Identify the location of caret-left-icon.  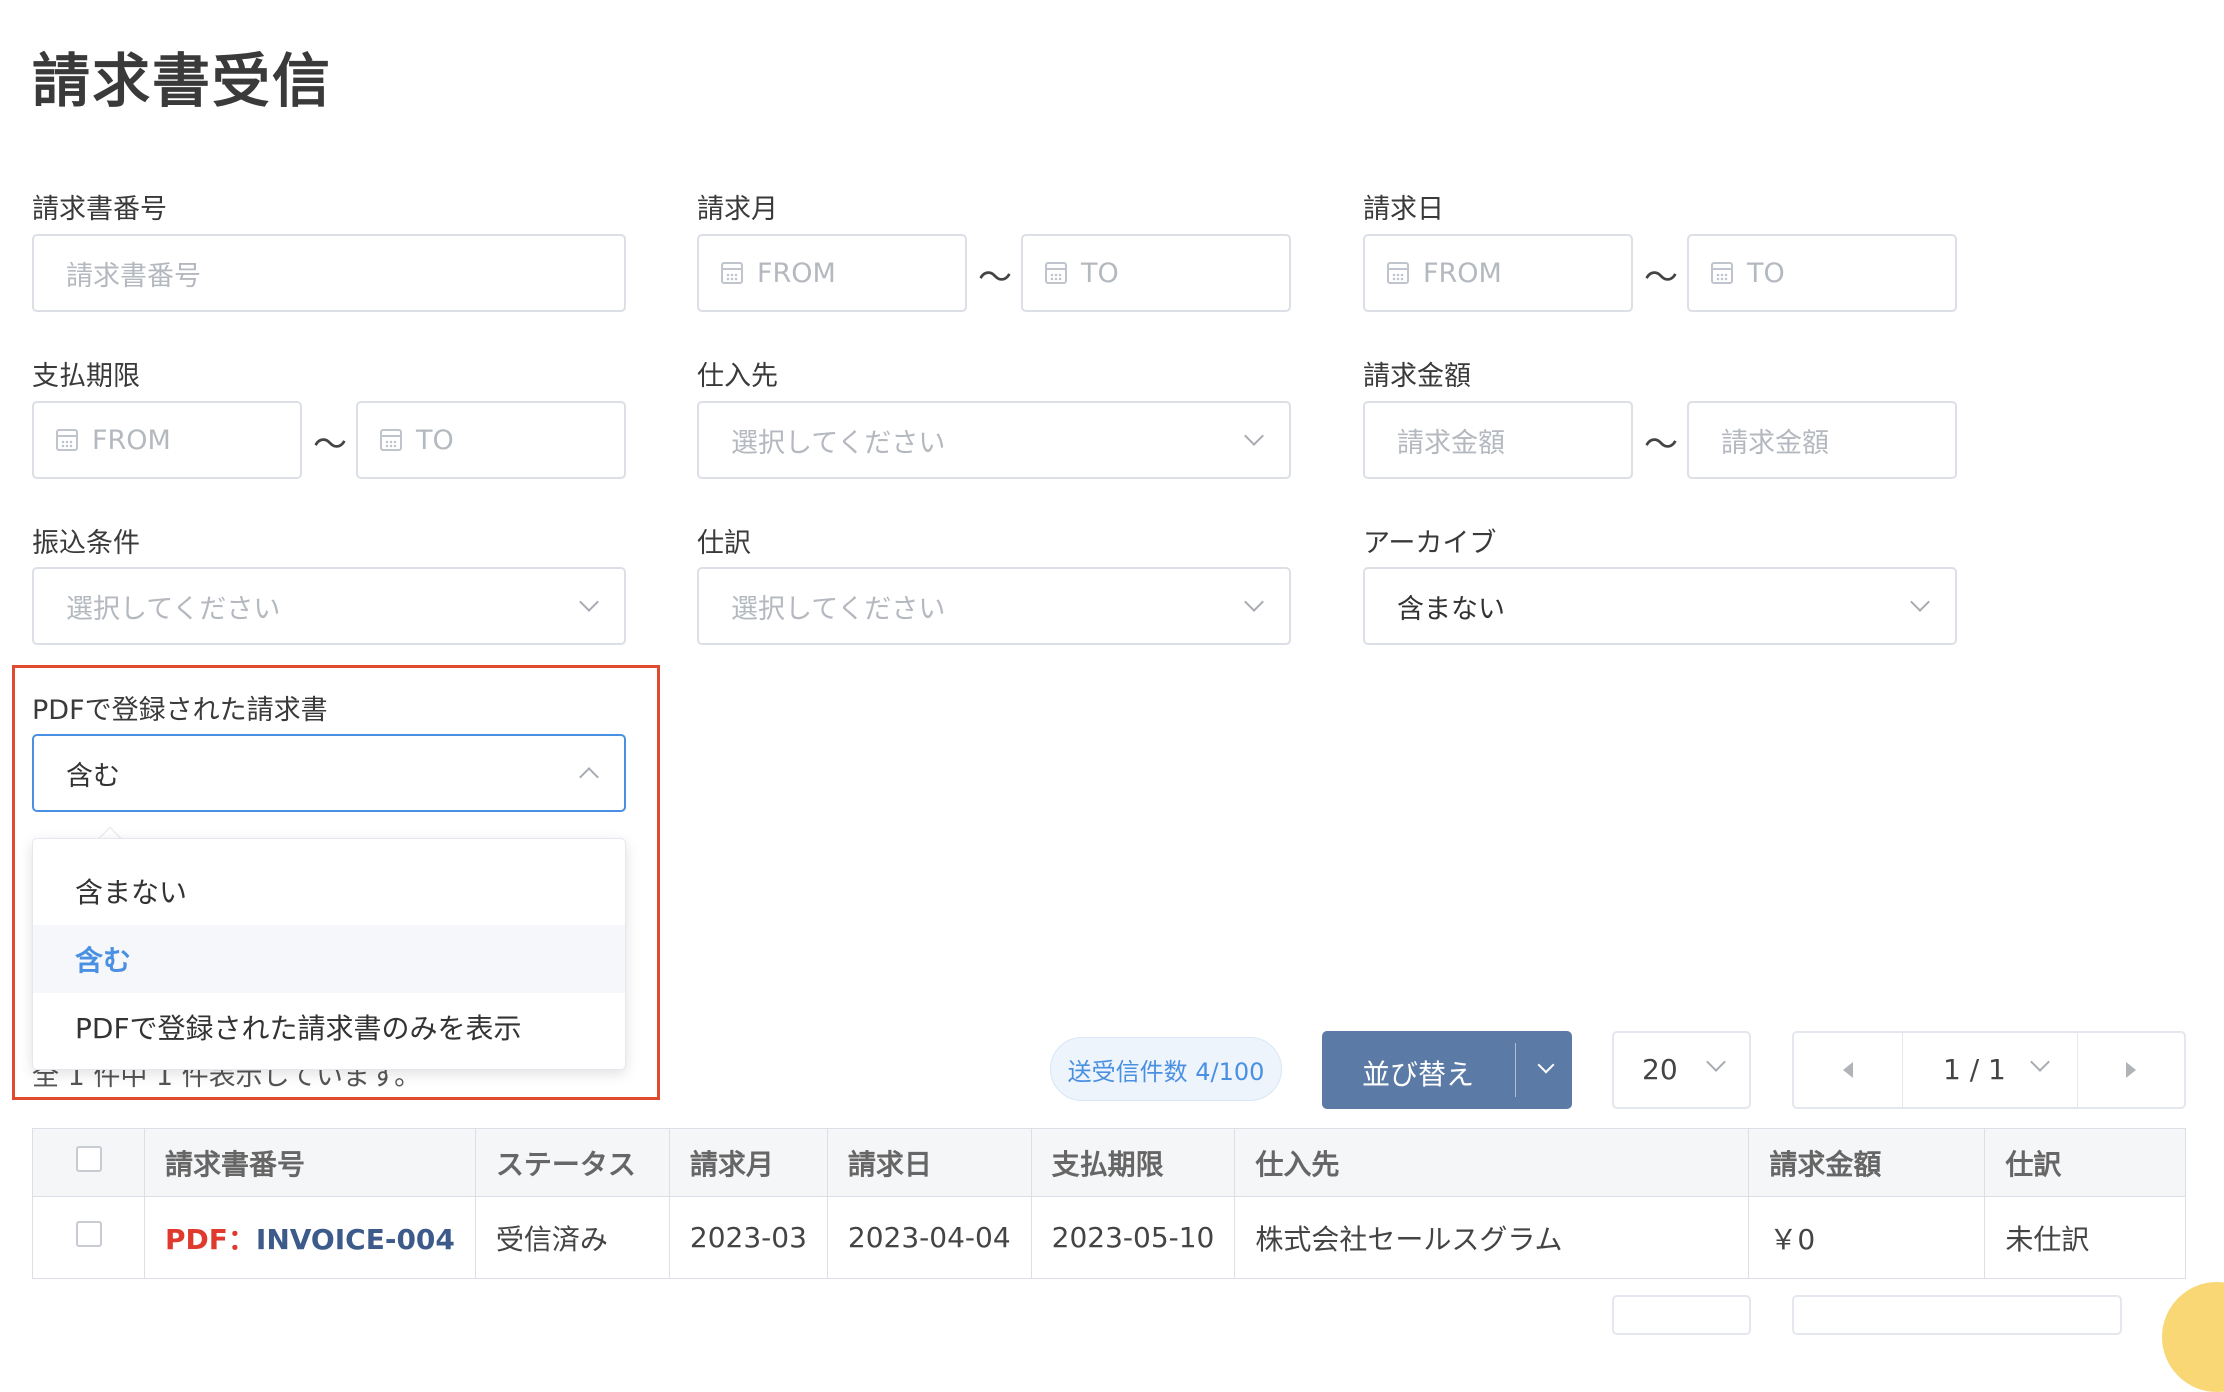
(1848, 1070).